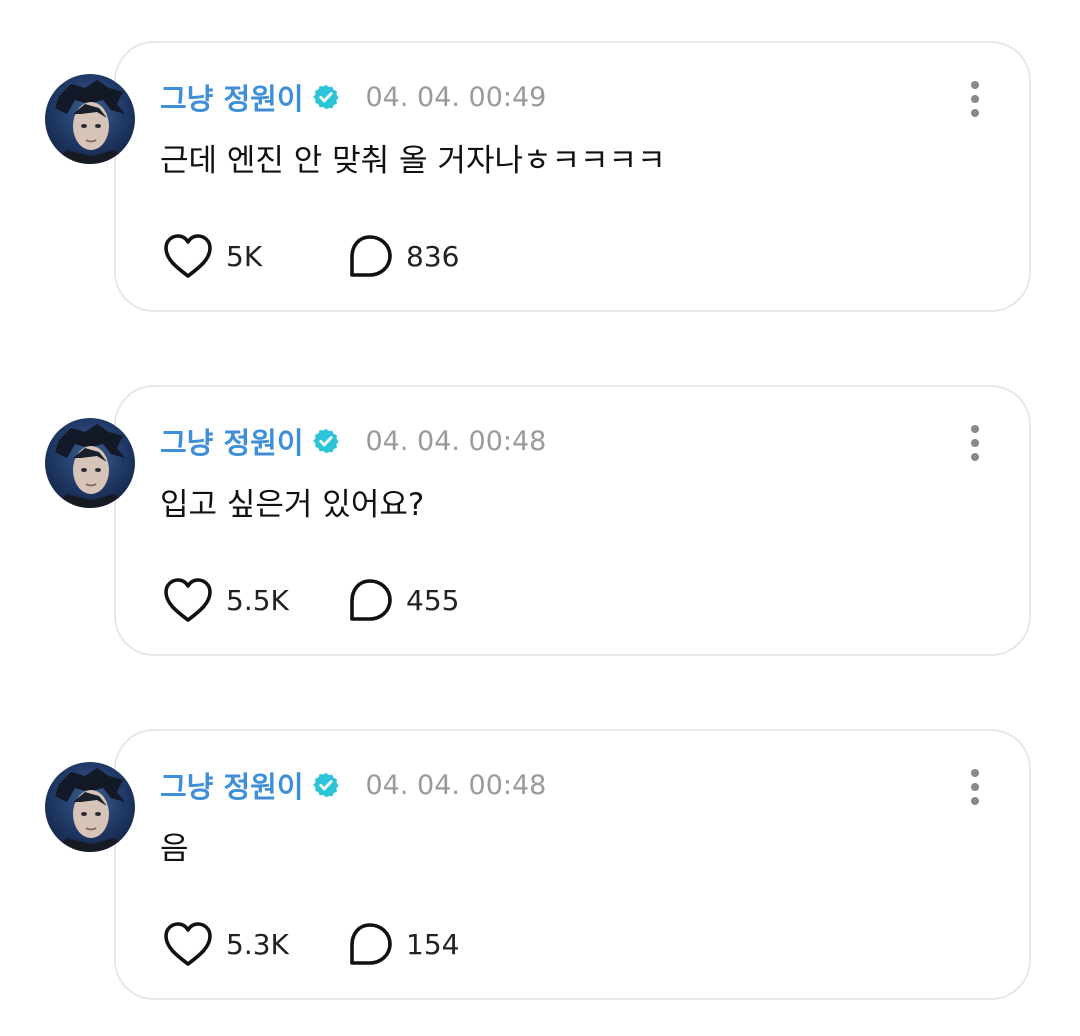 Image resolution: width=1080 pixels, height=1036 pixels. Describe the element at coordinates (402, 600) in the screenshot. I see `comment-button: 455` at that location.